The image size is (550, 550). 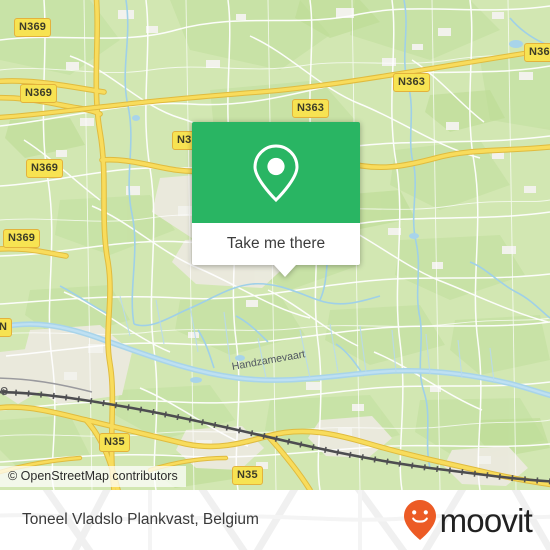 I want to click on popup-icon-area, so click(x=276, y=172).